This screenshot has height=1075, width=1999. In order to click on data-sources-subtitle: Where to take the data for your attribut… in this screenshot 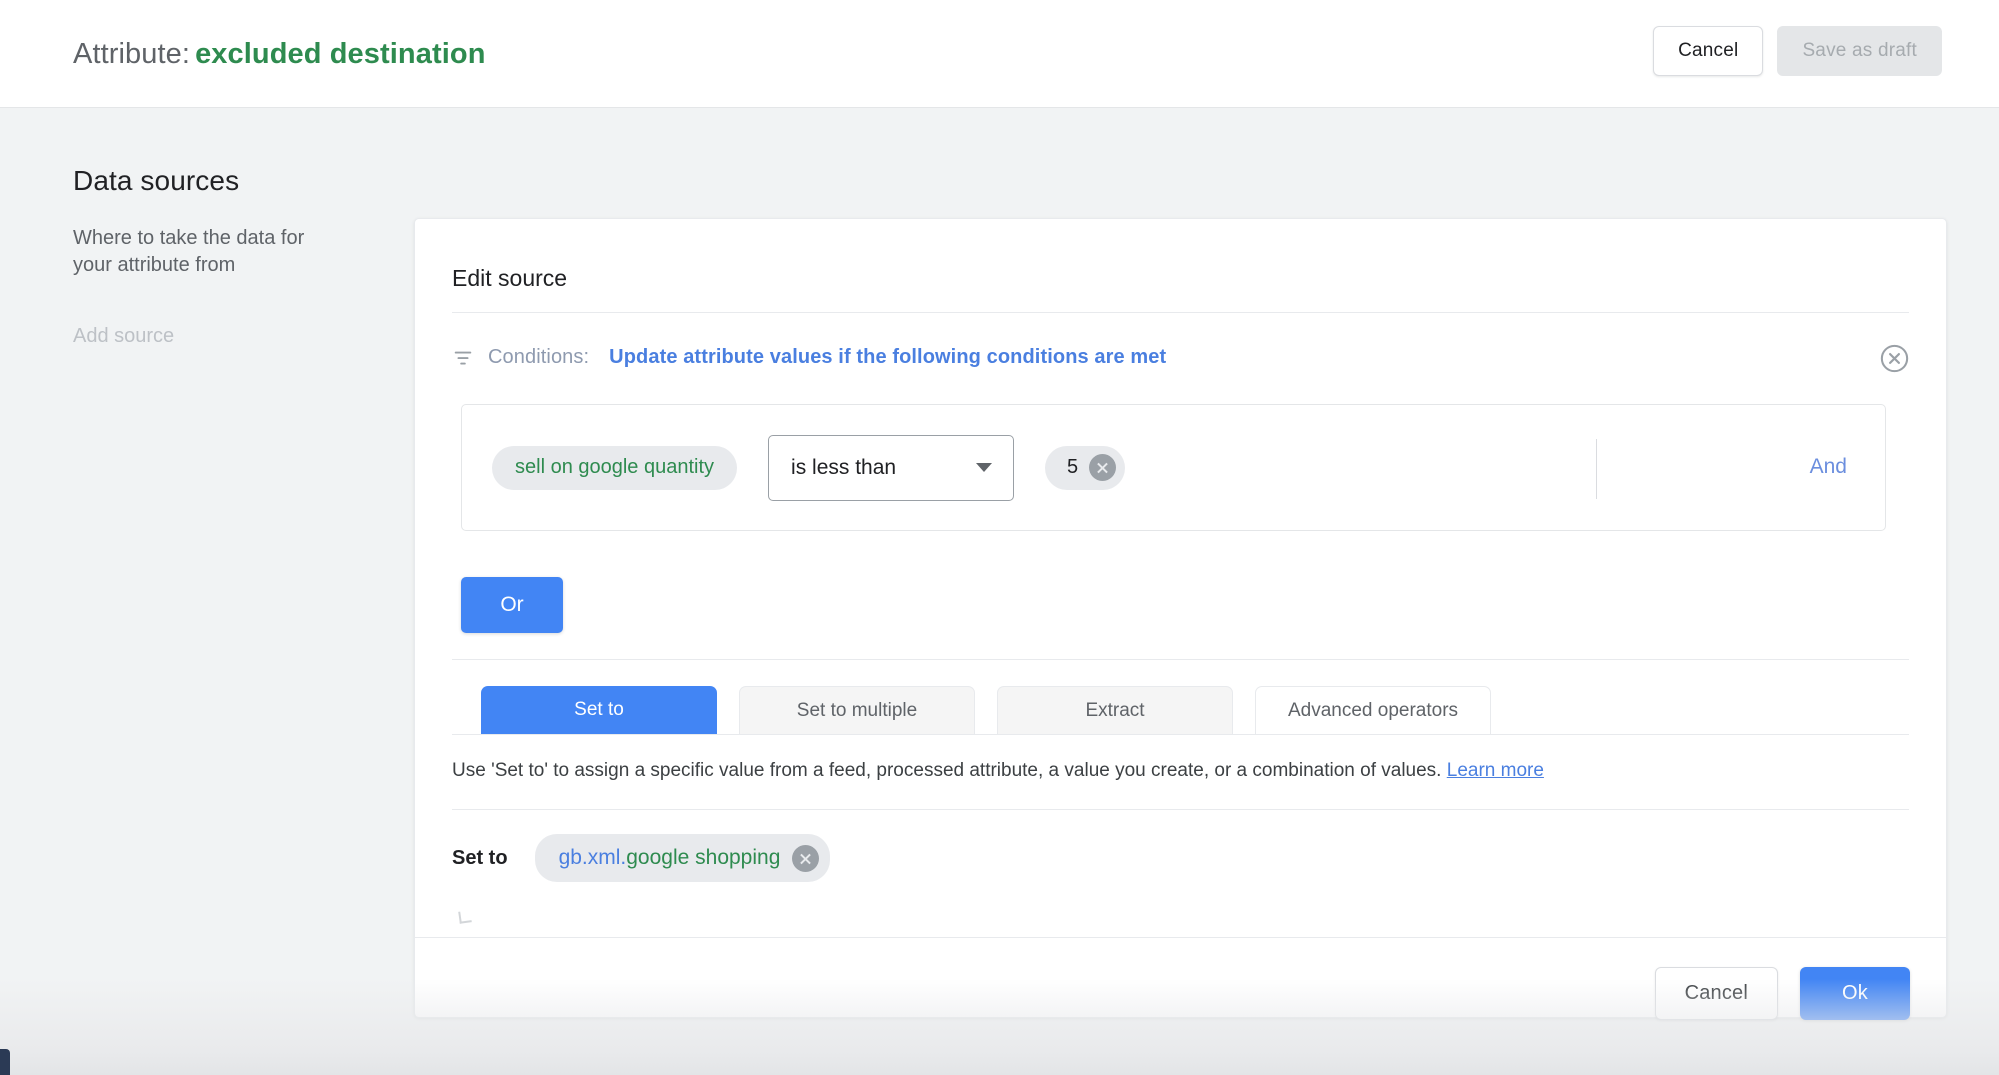, I will do `click(189, 251)`.